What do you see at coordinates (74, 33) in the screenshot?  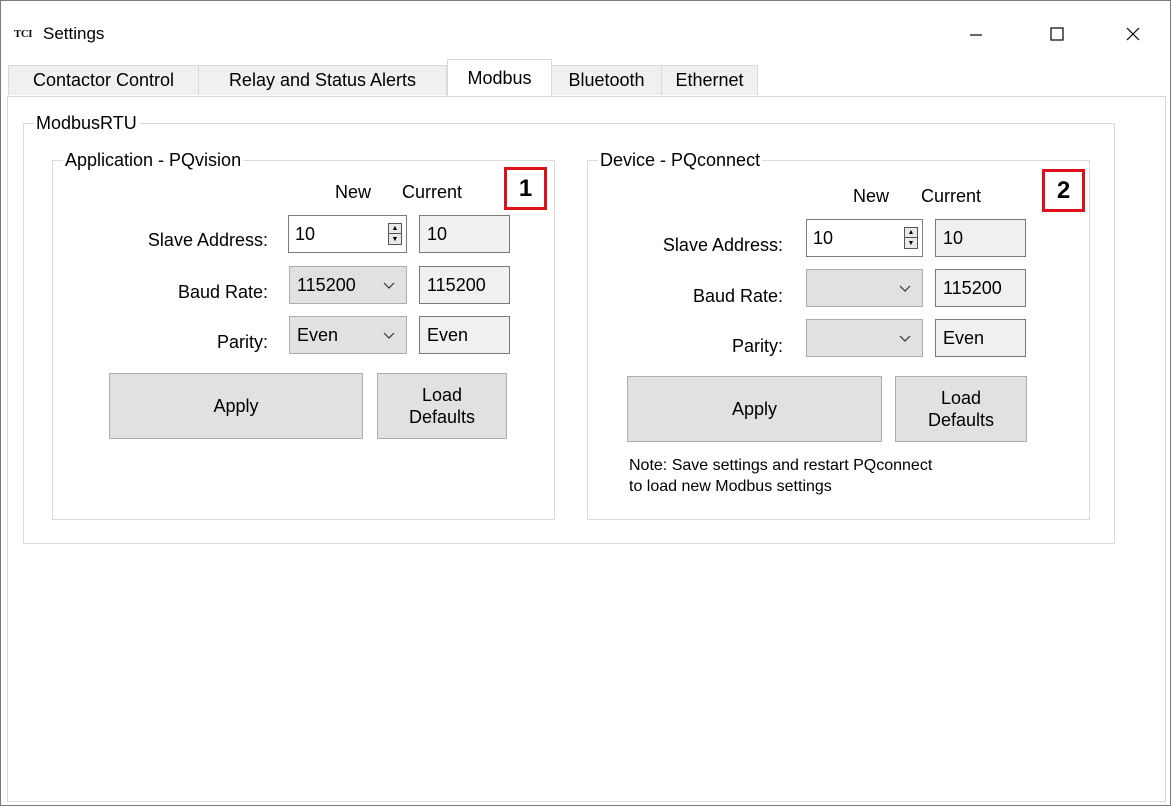 I see `window-title: Settings` at bounding box center [74, 33].